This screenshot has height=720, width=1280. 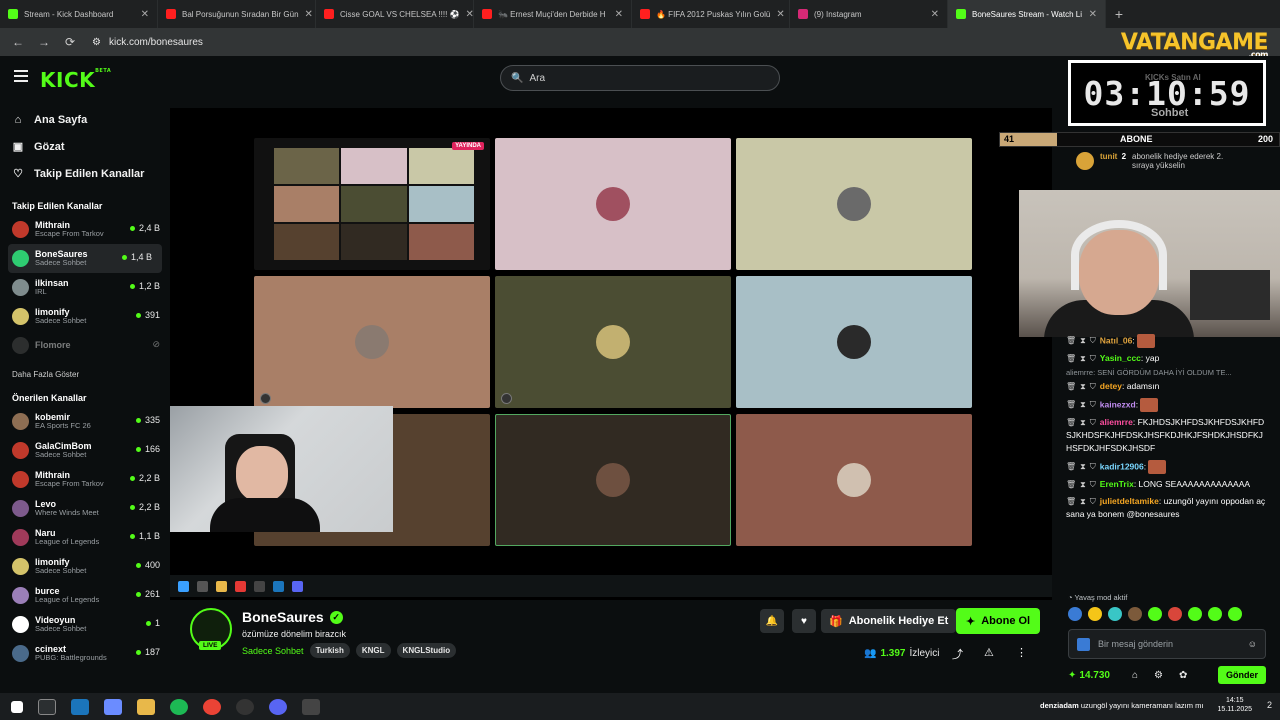 What do you see at coordinates (113, 706) in the screenshot?
I see `store-icon` at bounding box center [113, 706].